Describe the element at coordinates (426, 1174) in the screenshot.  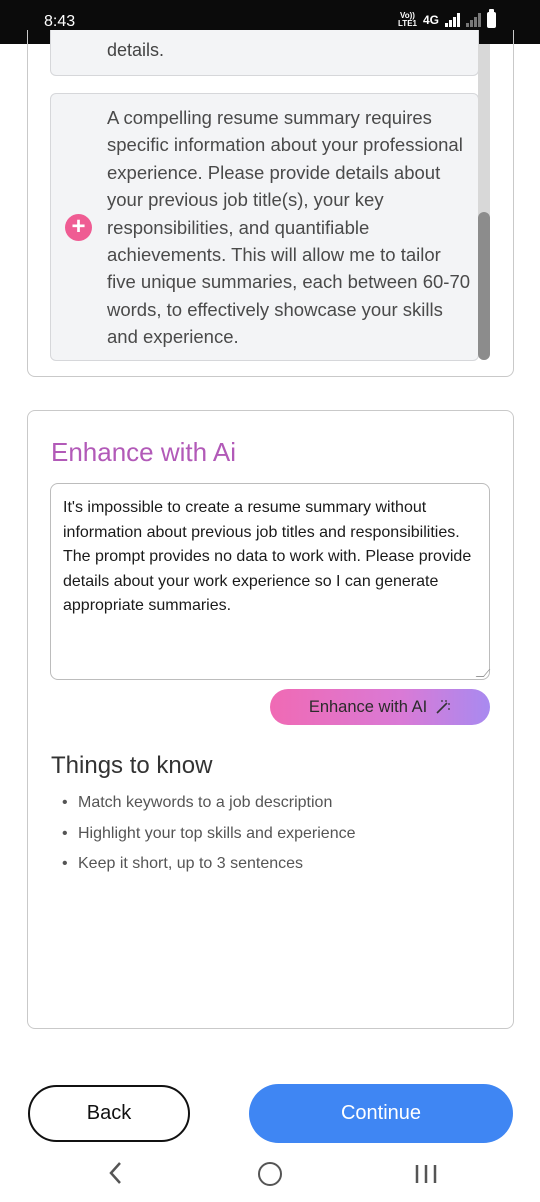
I see `nav-recents-icon` at that location.